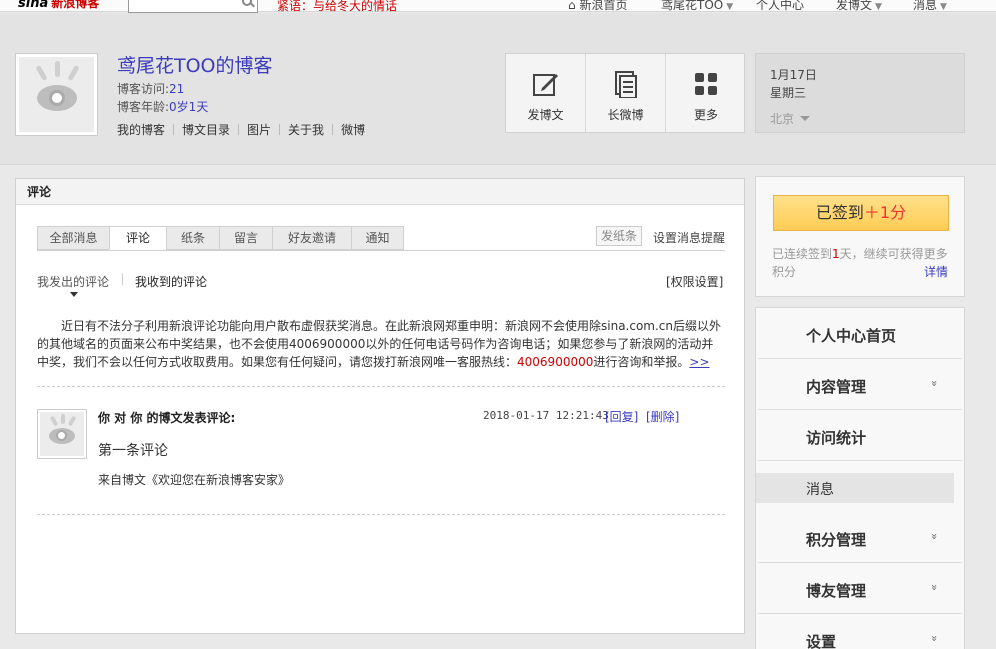  I want to click on long-weibo-label: 长微博, so click(625, 115).